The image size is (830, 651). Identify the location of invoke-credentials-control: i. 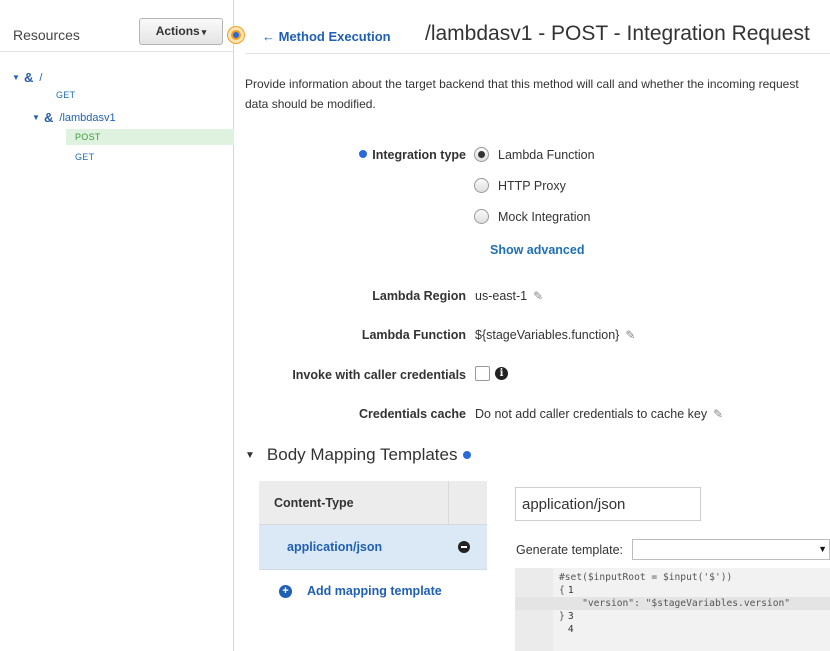
(491, 373).